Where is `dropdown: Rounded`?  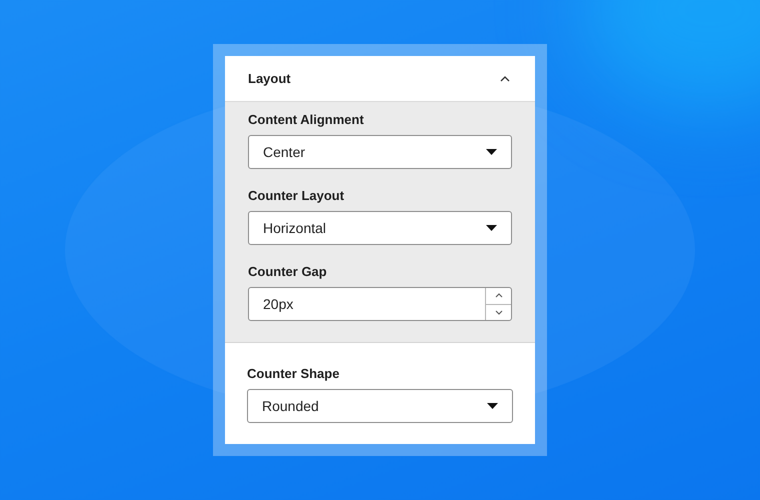
dropdown: Rounded is located at coordinates (380, 406).